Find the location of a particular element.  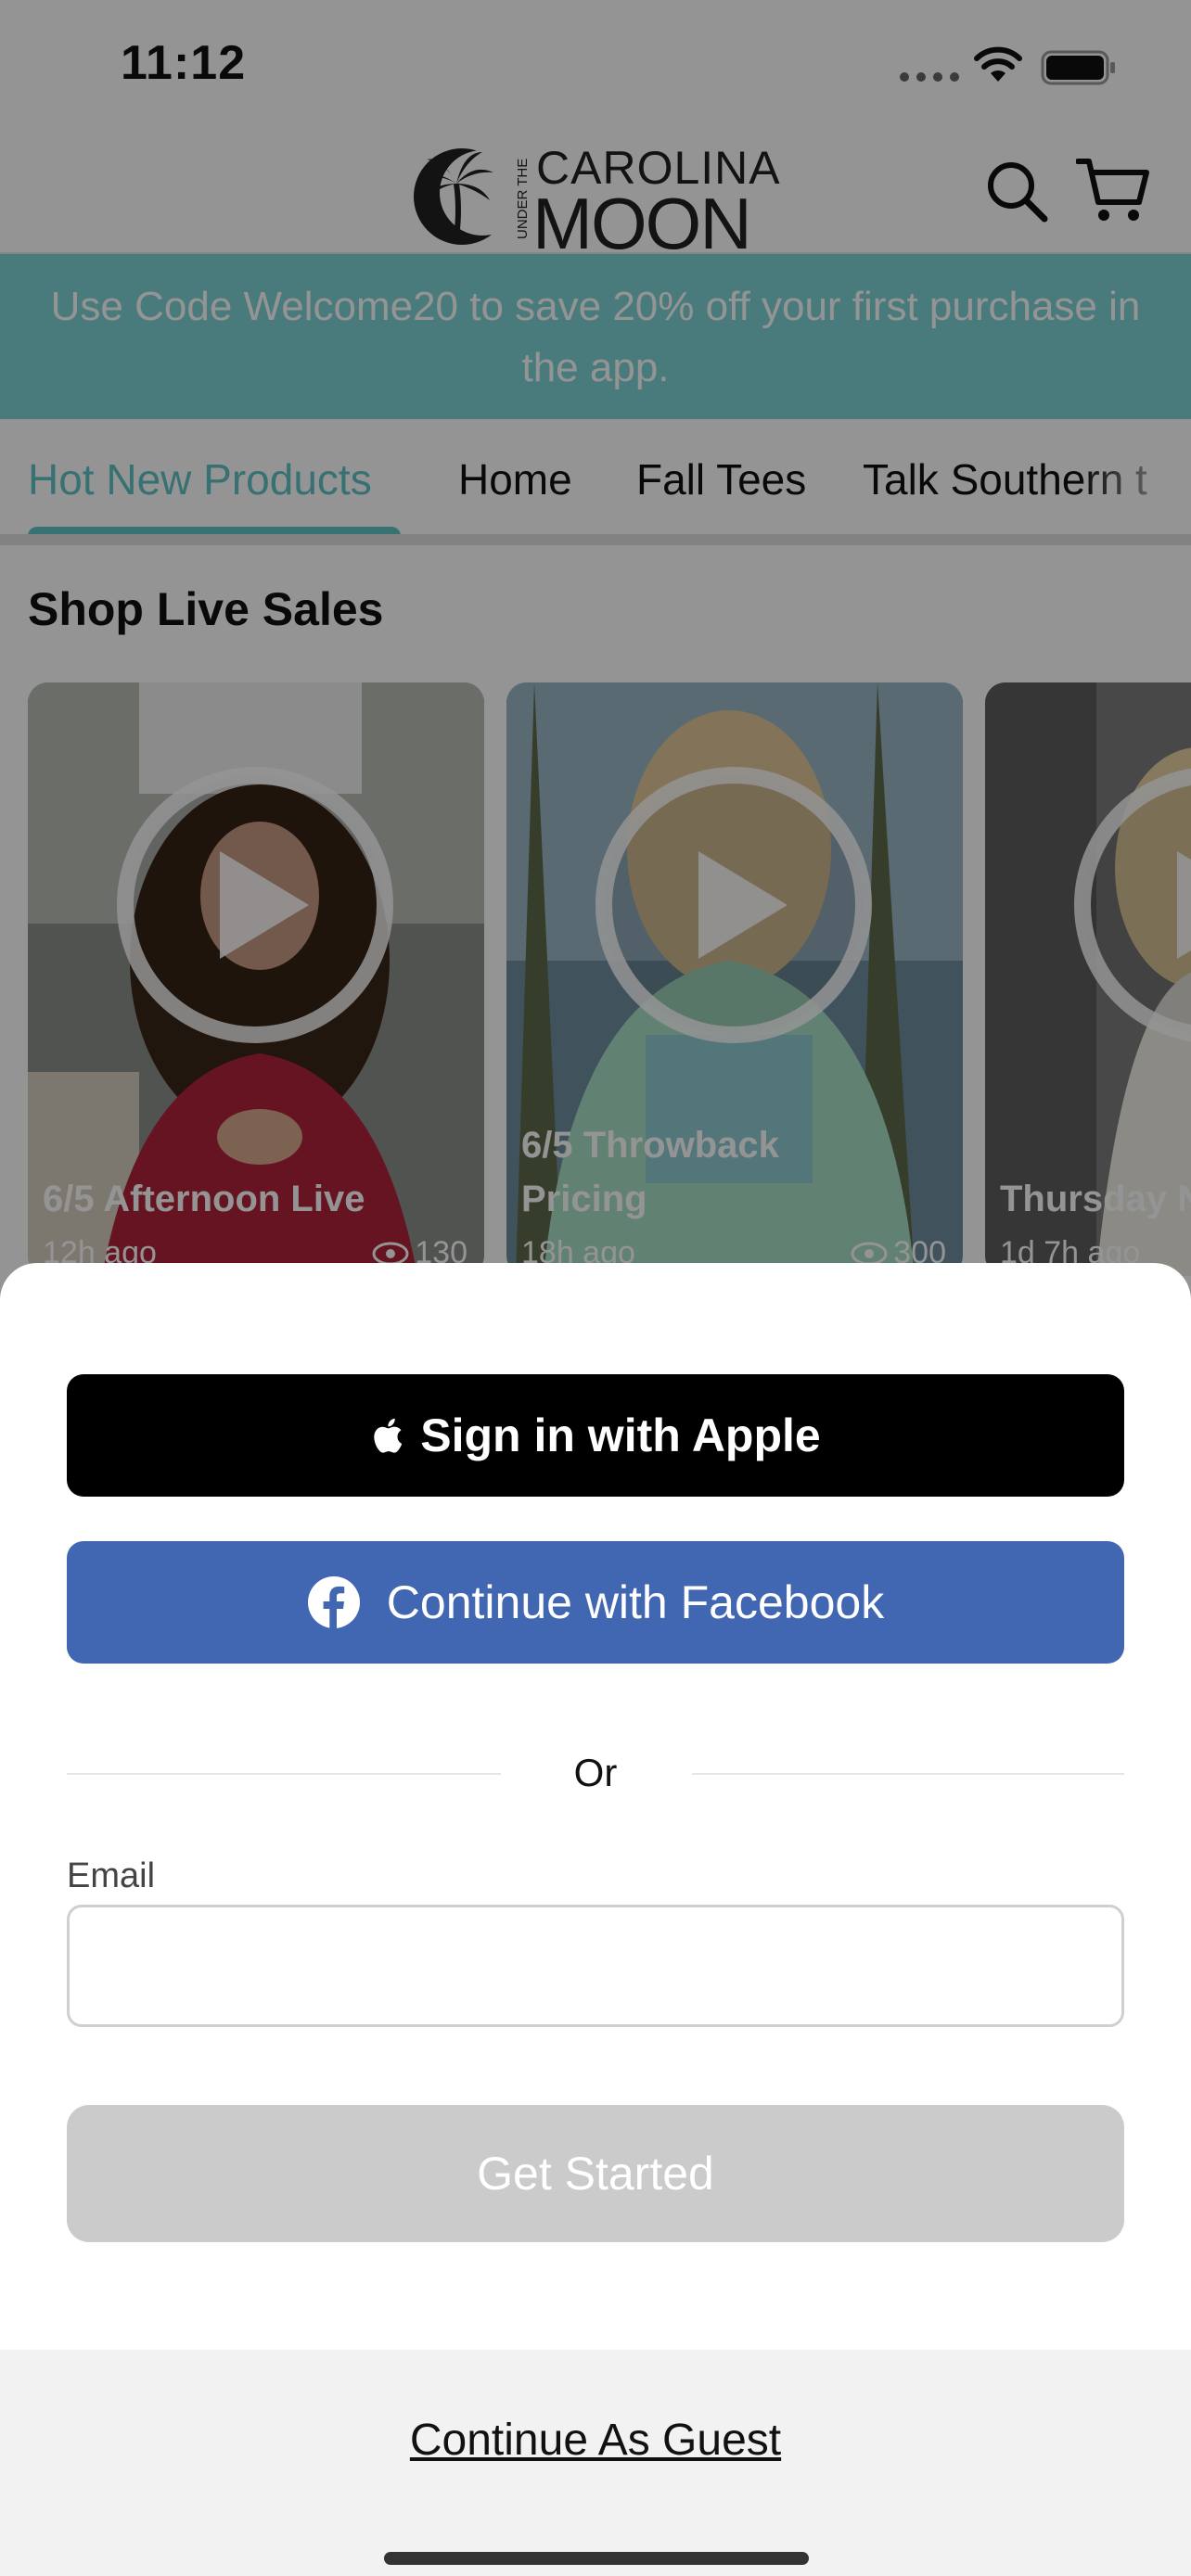

sign-in-with-apple-label: Sign in with Apple is located at coordinates (620, 1435).